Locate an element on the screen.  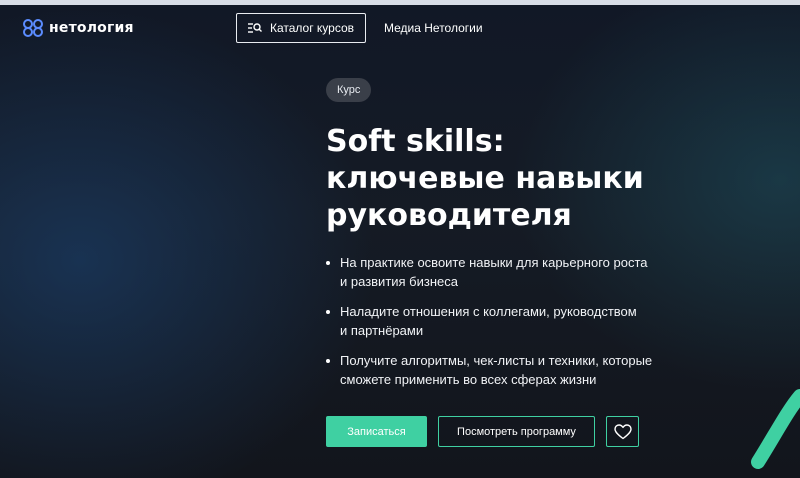
title-line: Soft skills: is located at coordinates (415, 141).